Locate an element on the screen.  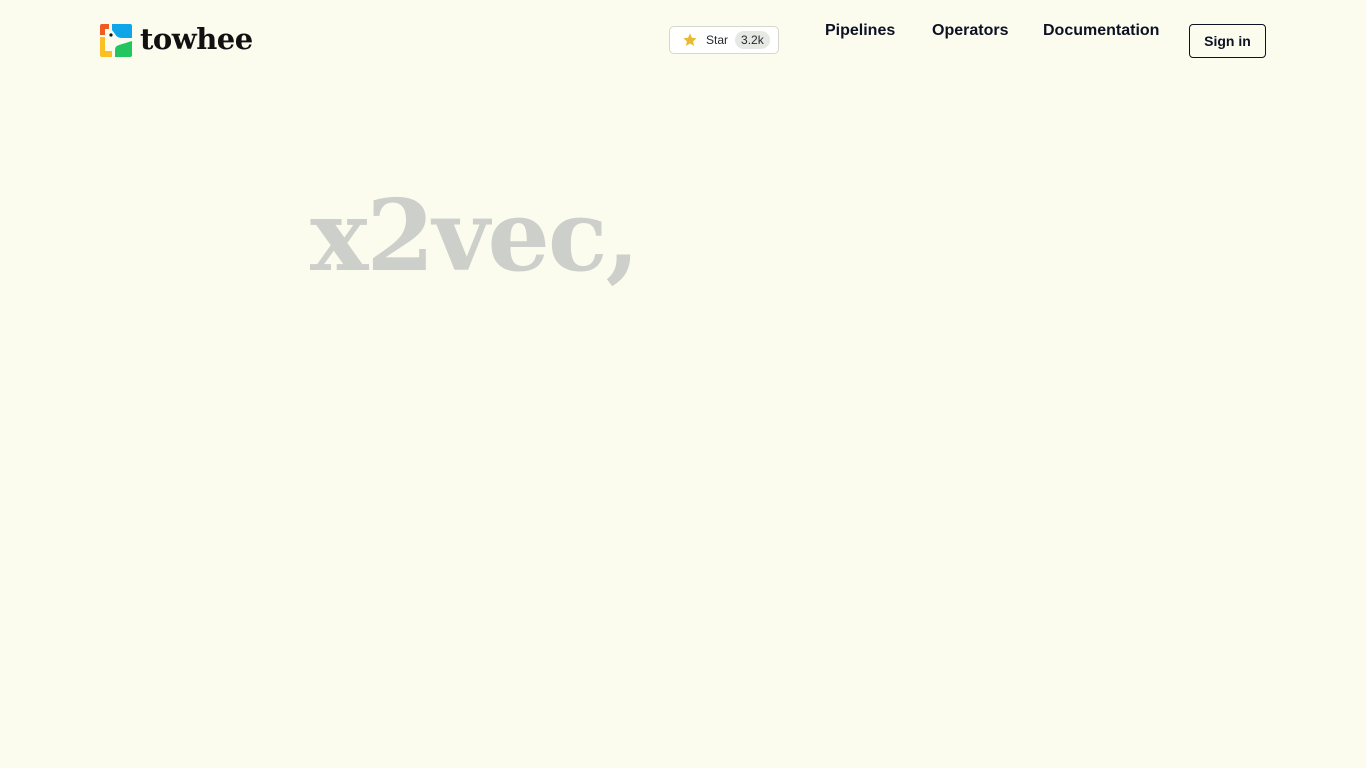
towhee-logo: towhee is located at coordinates (176, 40).